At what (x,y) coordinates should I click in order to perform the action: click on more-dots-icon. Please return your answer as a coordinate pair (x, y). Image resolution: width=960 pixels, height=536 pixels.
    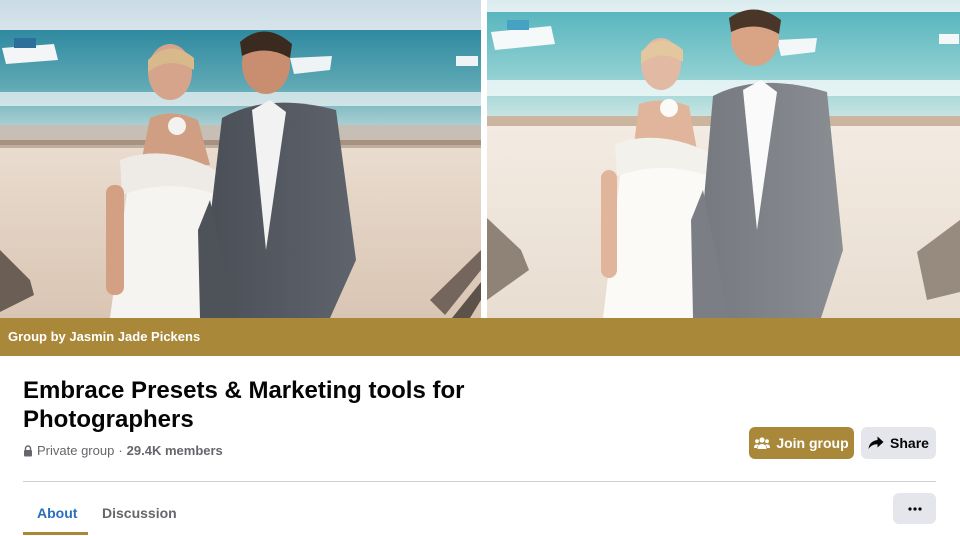
    Looking at the image, I should click on (914, 508).